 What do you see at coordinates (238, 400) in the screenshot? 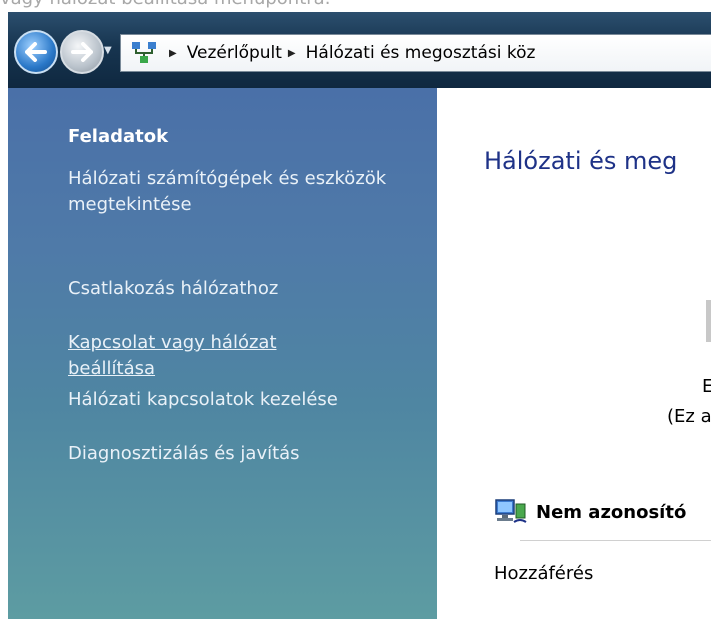
I see `task-manage-connections: Hálózati kapcsolatok kezelése` at bounding box center [238, 400].